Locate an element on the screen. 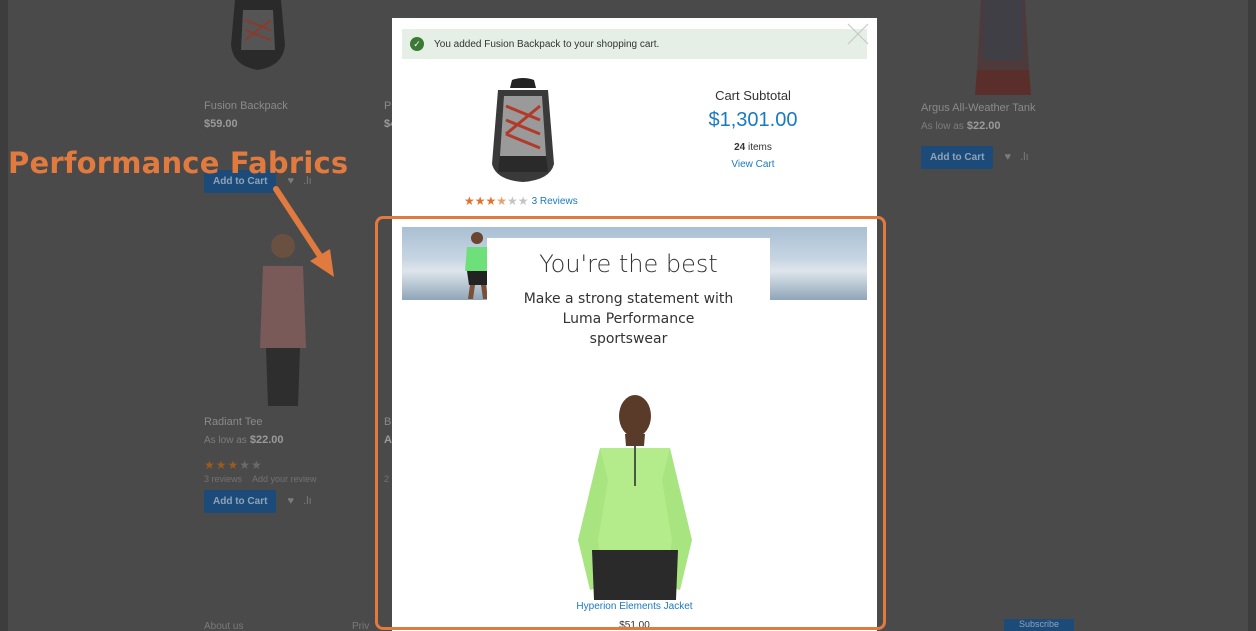  annotation-label: Performance Fabrics is located at coordinates (178, 163).